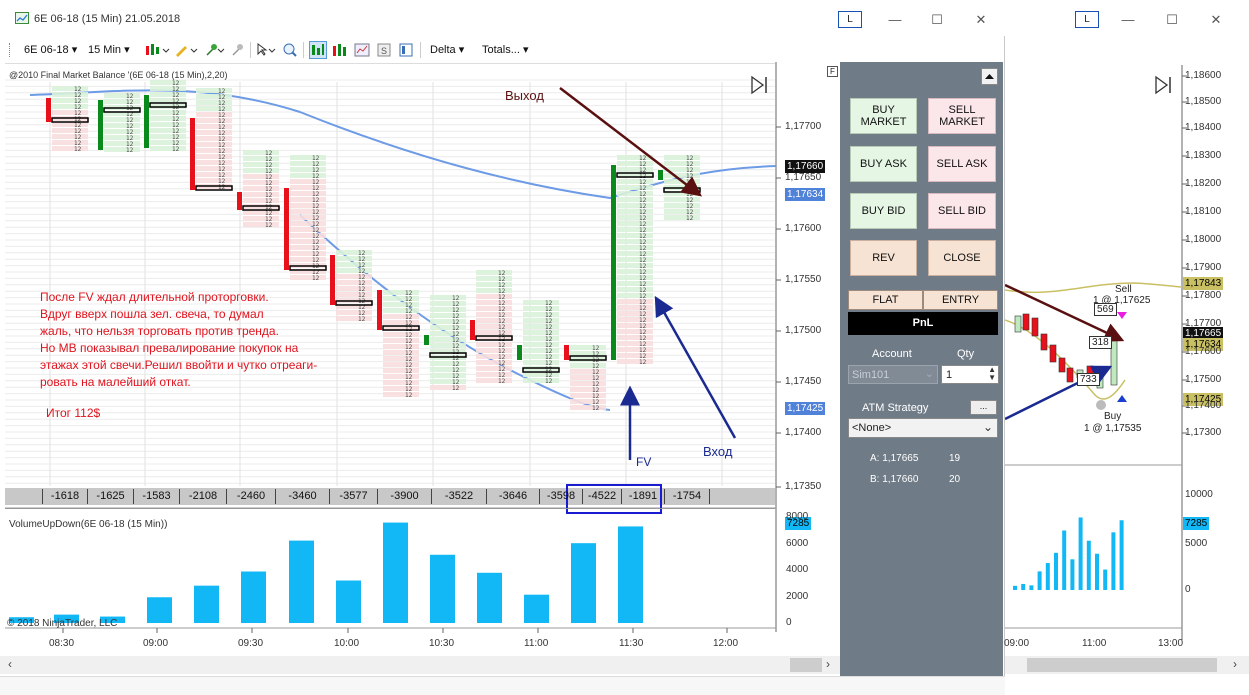  I want to click on chart-trader-icon, so click(318, 50).